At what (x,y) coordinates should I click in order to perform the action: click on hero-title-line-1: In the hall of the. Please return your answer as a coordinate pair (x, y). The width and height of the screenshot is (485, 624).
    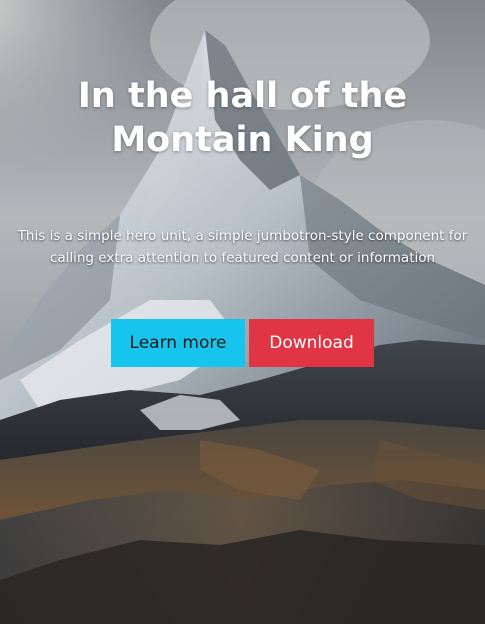
    Looking at the image, I should click on (242, 96).